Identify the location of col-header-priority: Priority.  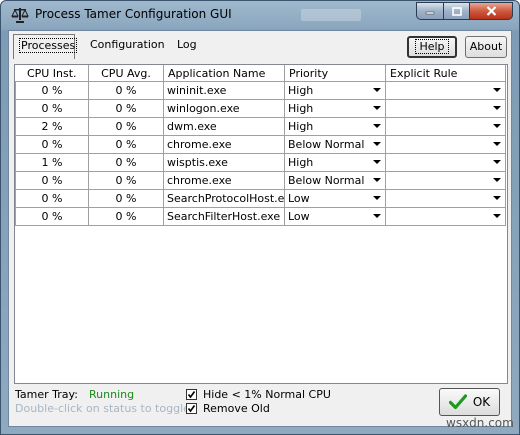
(335, 73).